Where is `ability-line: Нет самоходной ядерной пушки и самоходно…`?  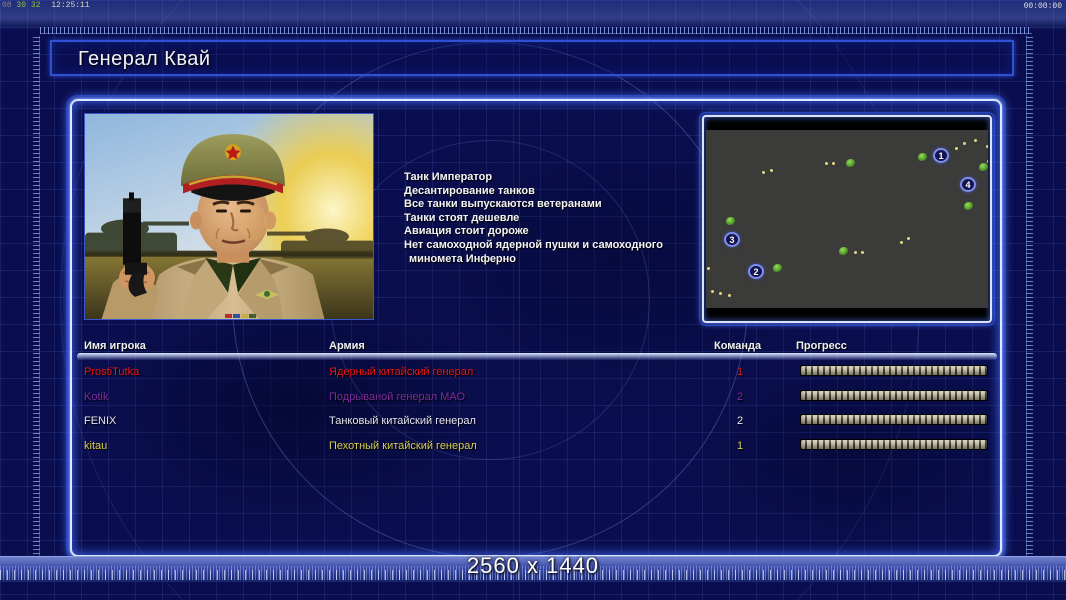
ability-line: Нет самоходной ядерной пушки и самоходно… is located at coordinates (533, 244).